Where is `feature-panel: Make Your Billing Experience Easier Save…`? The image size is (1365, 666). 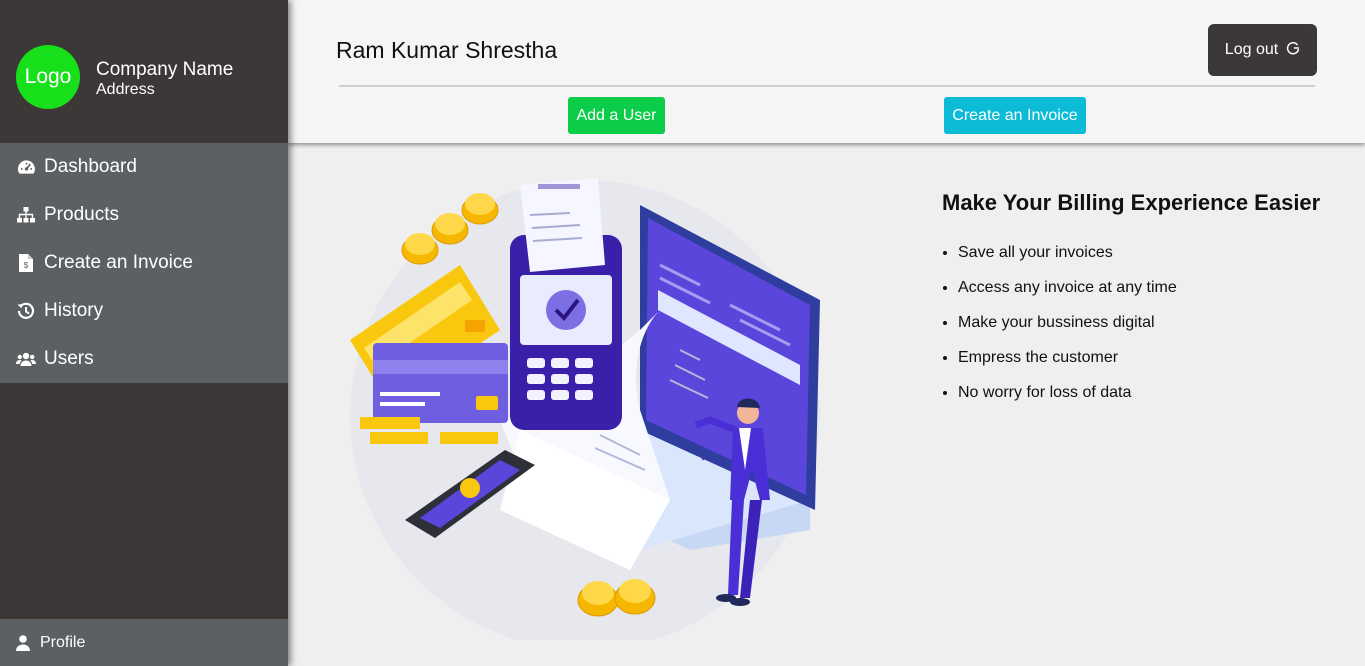
feature-panel: Make Your Billing Experience Easier Save… is located at coordinates (1147, 304).